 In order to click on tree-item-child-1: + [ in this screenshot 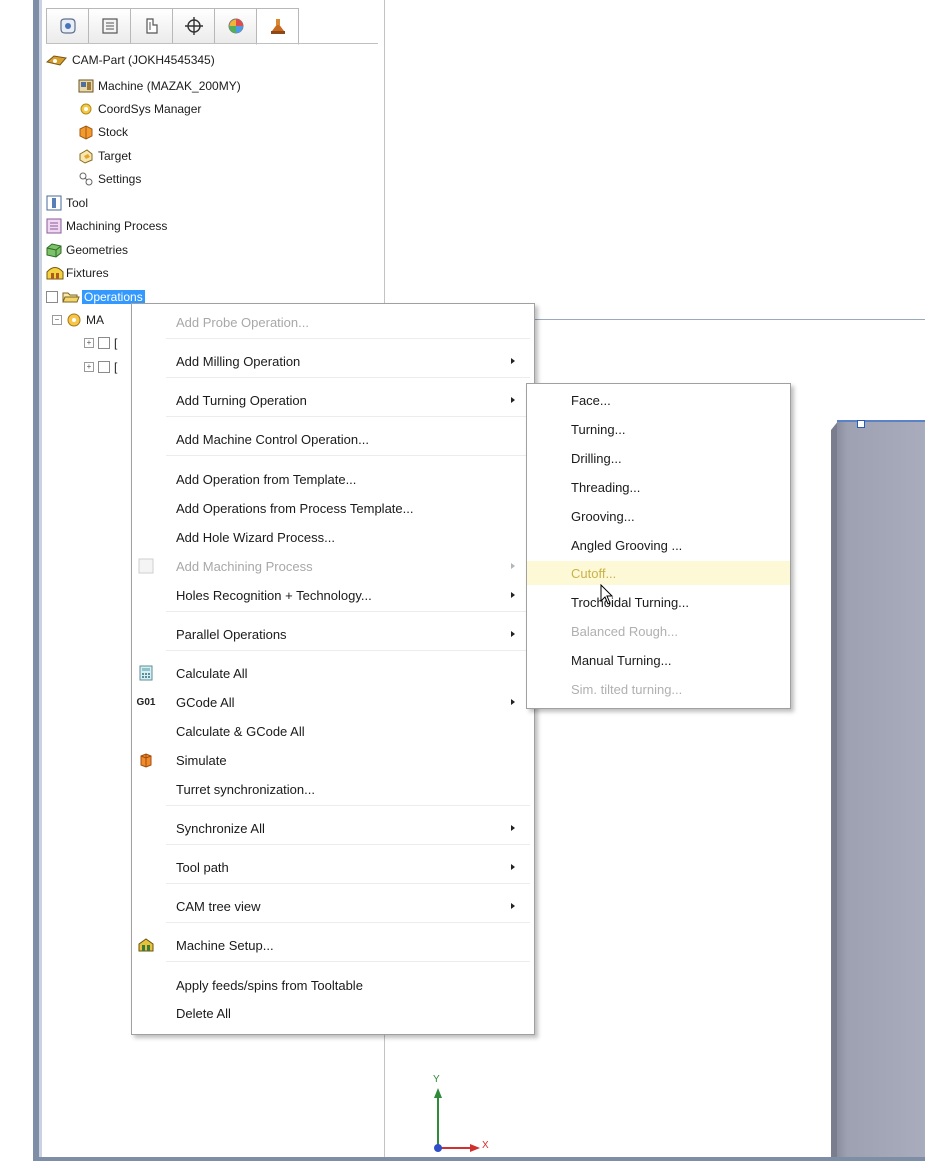, I will do `click(100, 343)`.